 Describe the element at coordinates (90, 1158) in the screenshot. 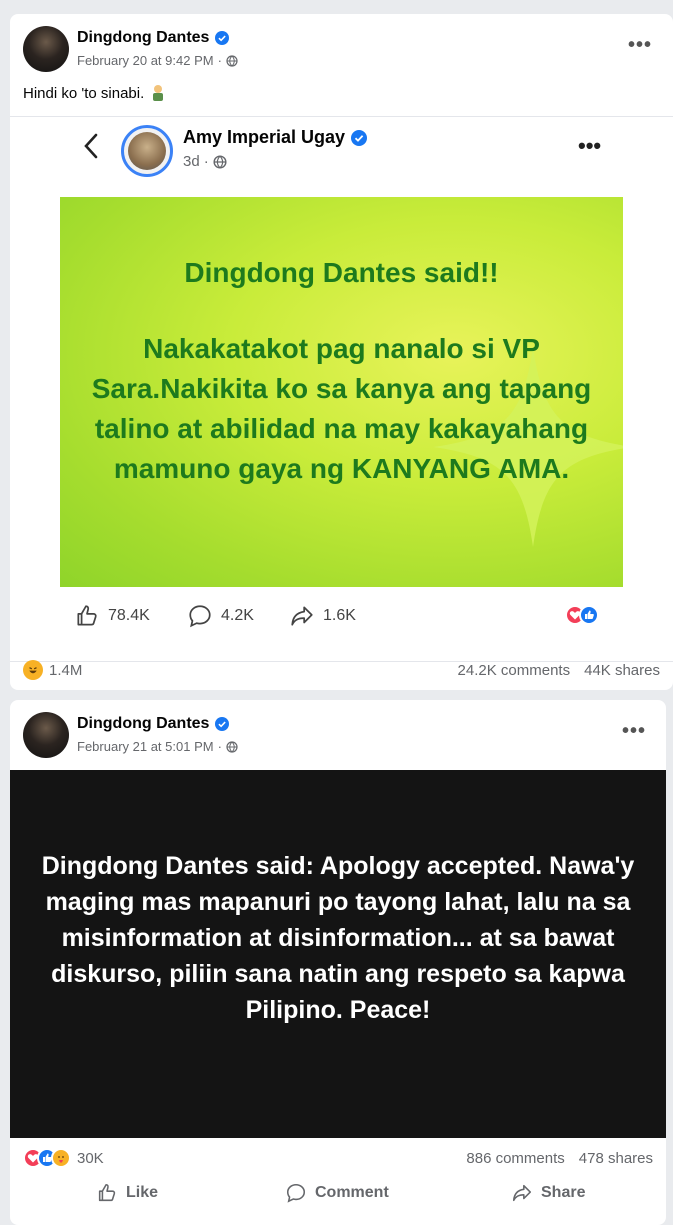

I see `reaction-count: 30K` at that location.